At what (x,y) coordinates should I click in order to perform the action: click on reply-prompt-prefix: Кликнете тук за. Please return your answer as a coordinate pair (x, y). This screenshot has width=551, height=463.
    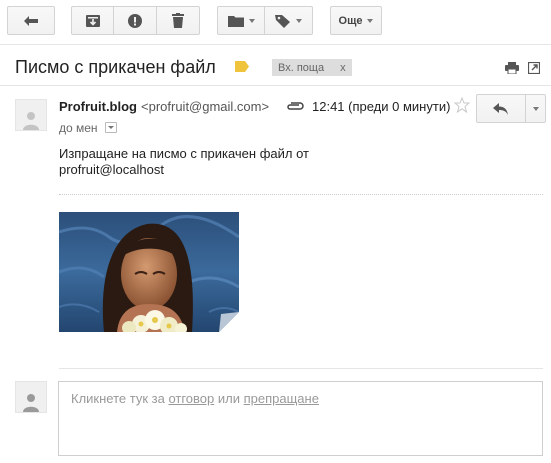
    Looking at the image, I should click on (120, 398).